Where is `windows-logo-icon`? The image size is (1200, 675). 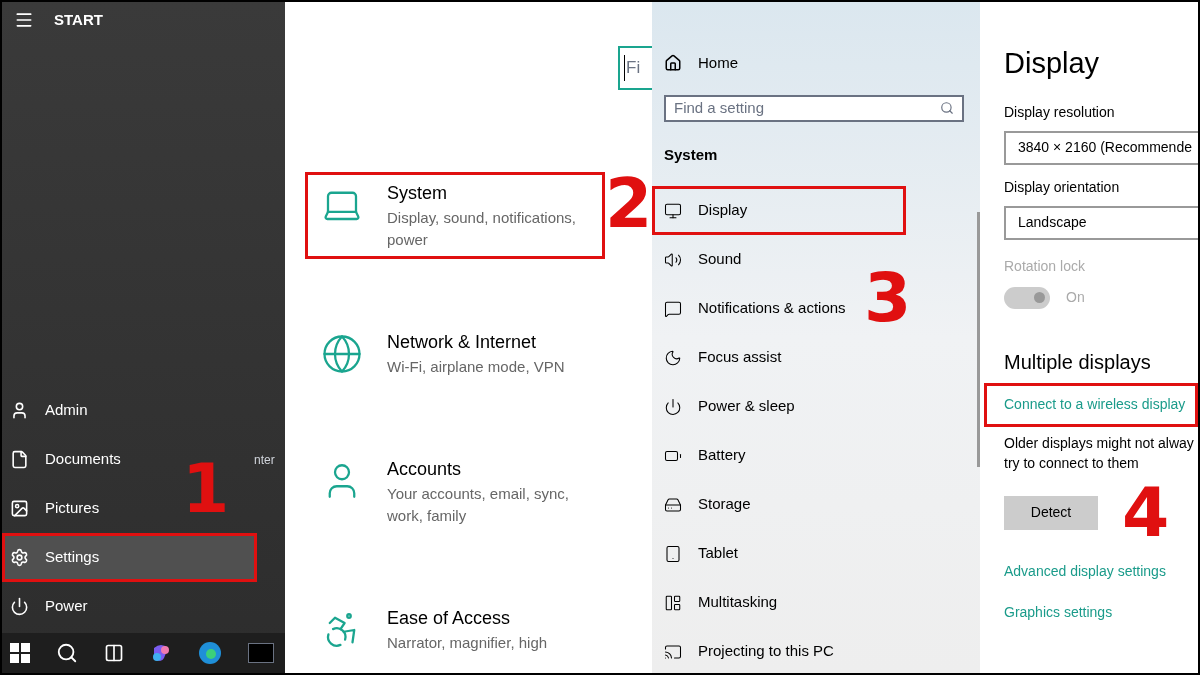
windows-logo-icon is located at coordinates (20, 653).